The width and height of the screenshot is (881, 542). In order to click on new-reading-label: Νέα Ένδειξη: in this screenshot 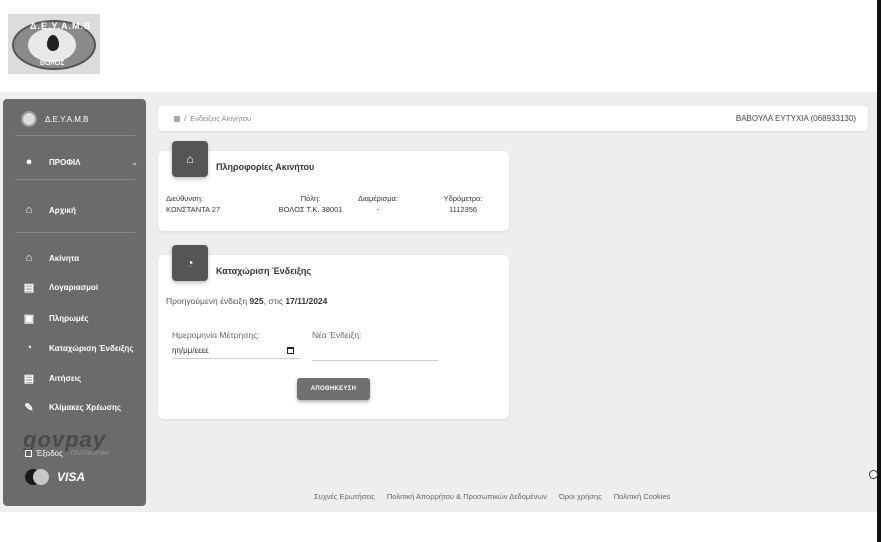, I will do `click(337, 335)`.